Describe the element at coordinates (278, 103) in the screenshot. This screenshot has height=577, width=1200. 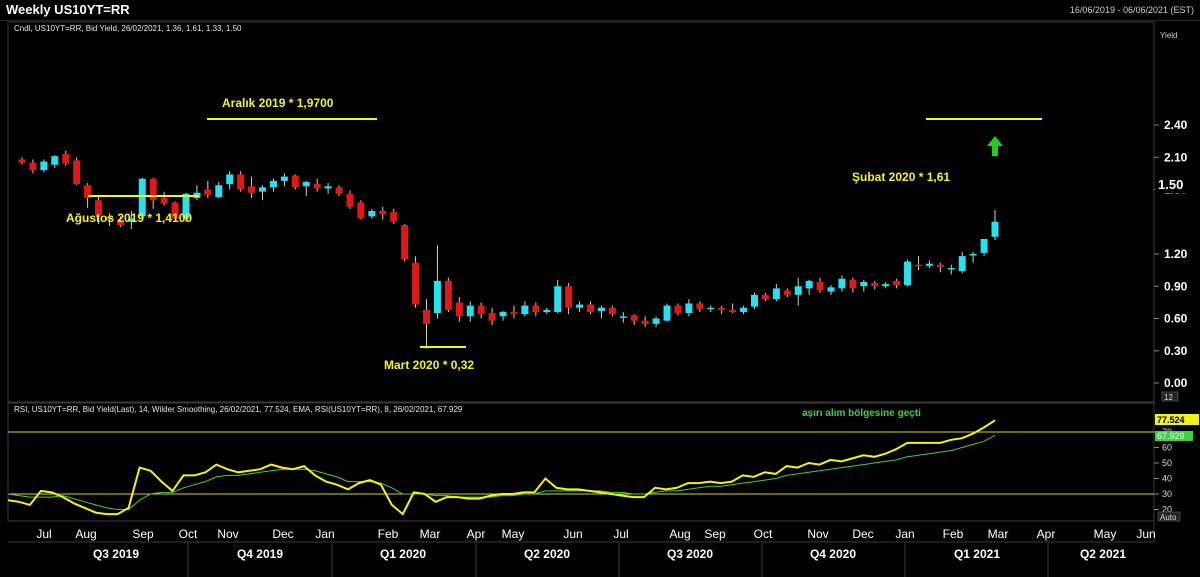
I see `aralik-annotation: Aralık 2019 * 1,9700` at that location.